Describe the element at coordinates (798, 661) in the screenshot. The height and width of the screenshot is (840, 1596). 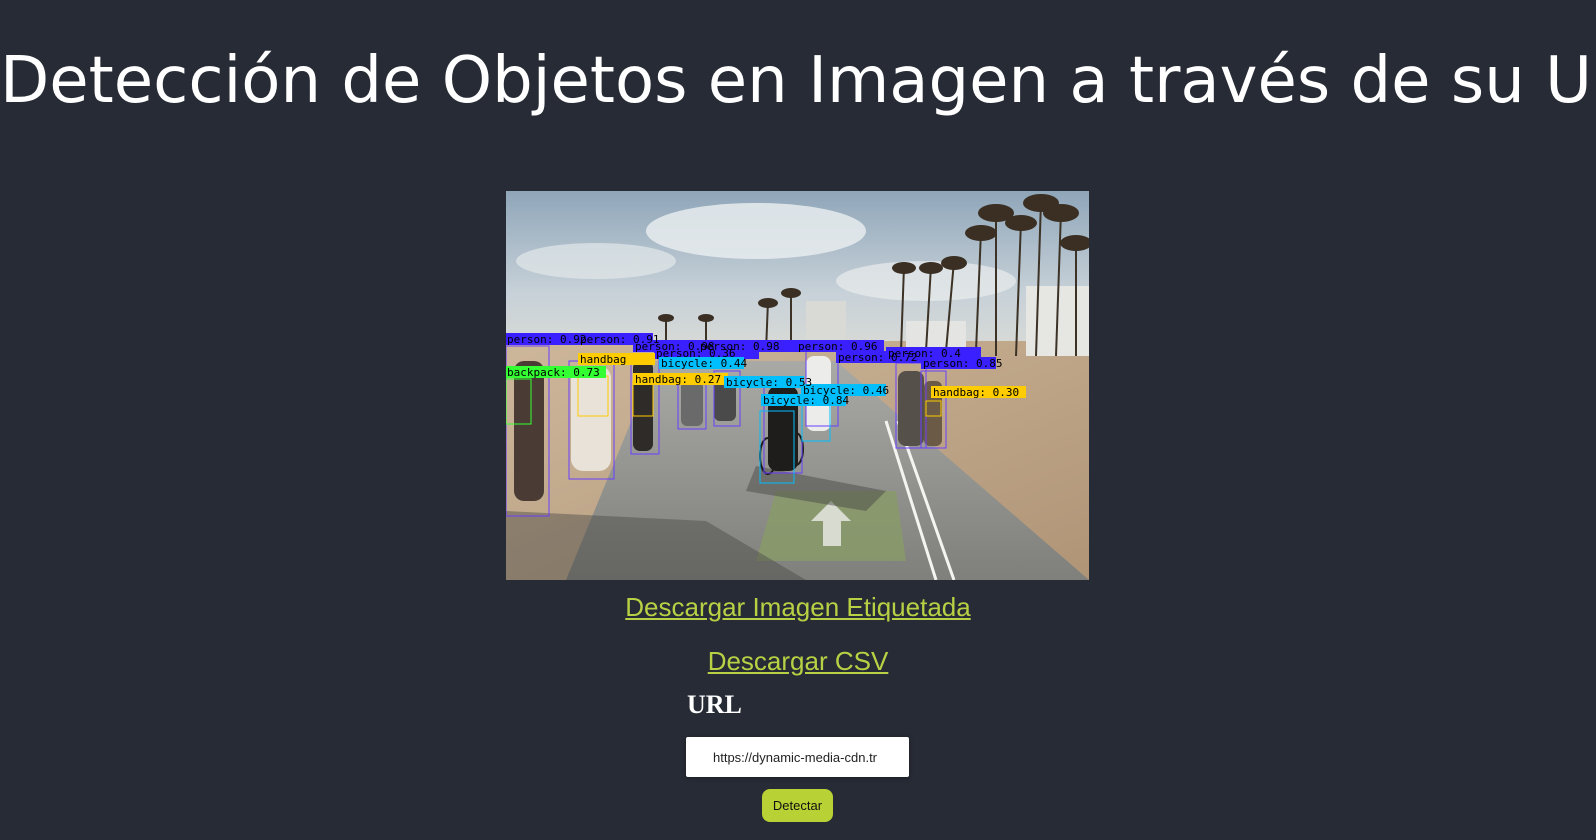
I see `download-csv-link: Descargar CSV` at that location.